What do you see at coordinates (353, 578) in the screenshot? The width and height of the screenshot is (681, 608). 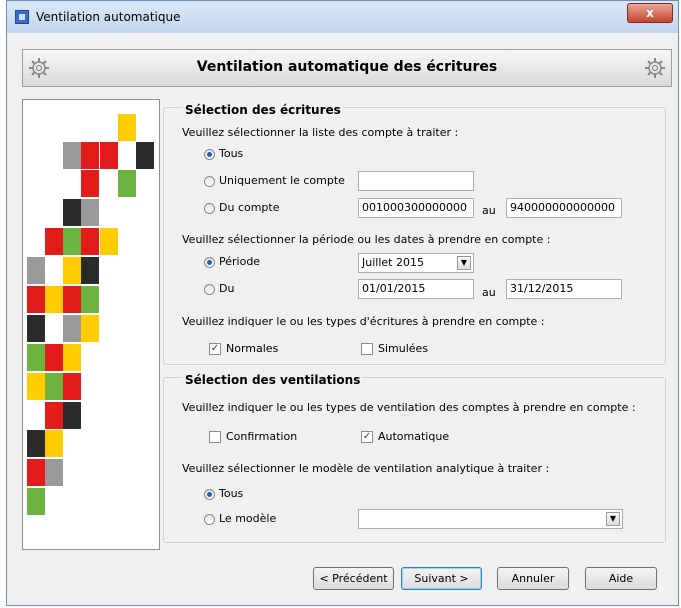 I see `previous-button: < Précédent` at bounding box center [353, 578].